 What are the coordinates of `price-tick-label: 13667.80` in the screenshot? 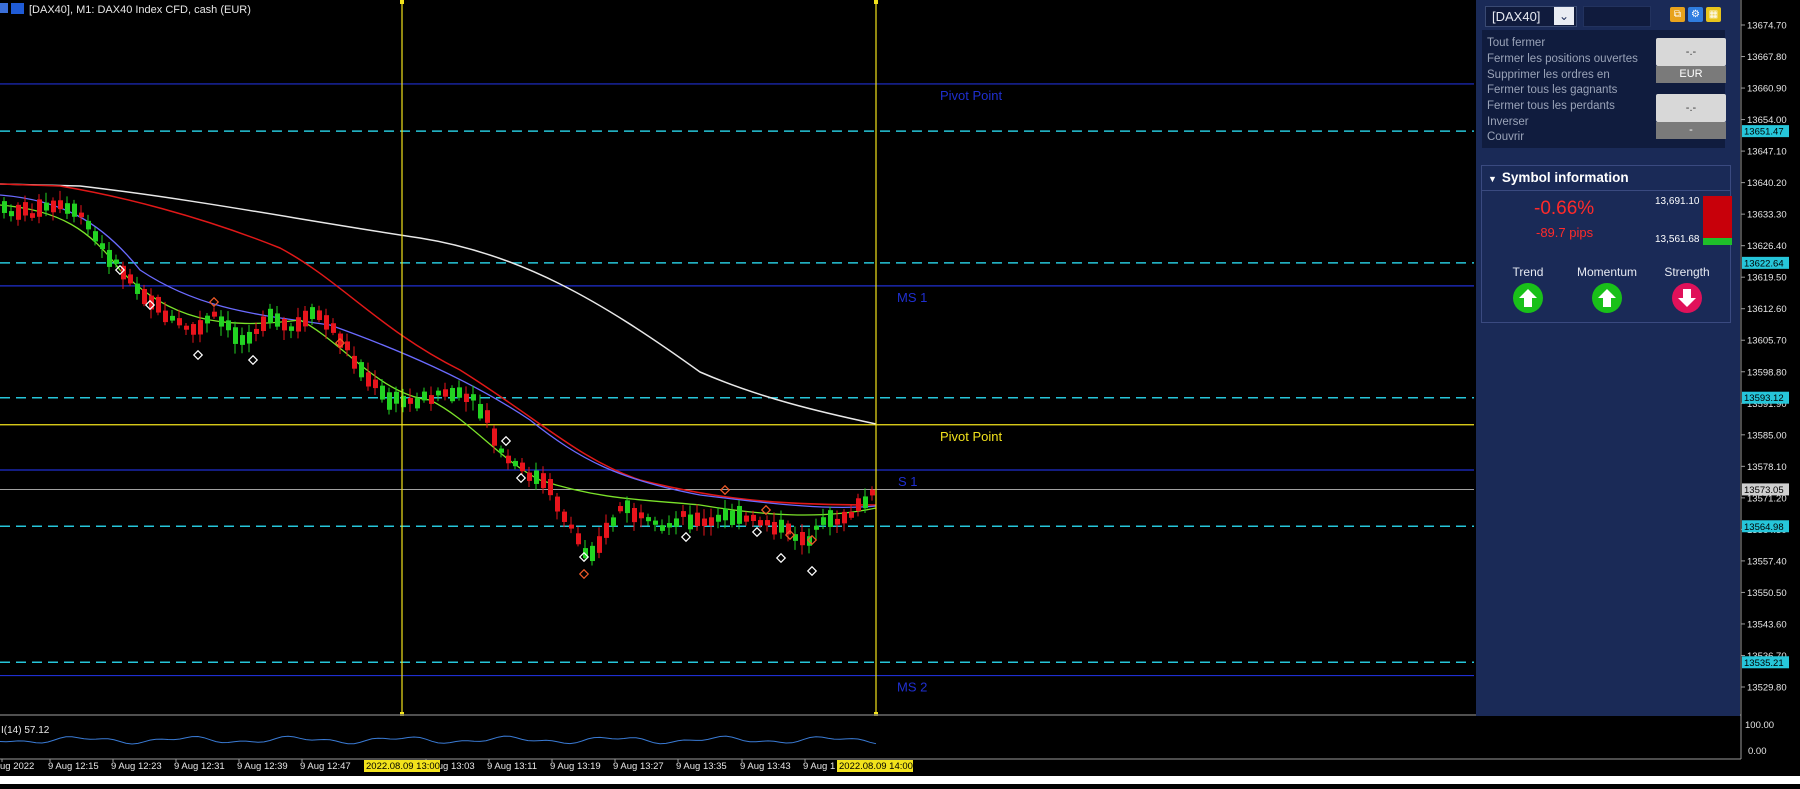 It's located at (1767, 57).